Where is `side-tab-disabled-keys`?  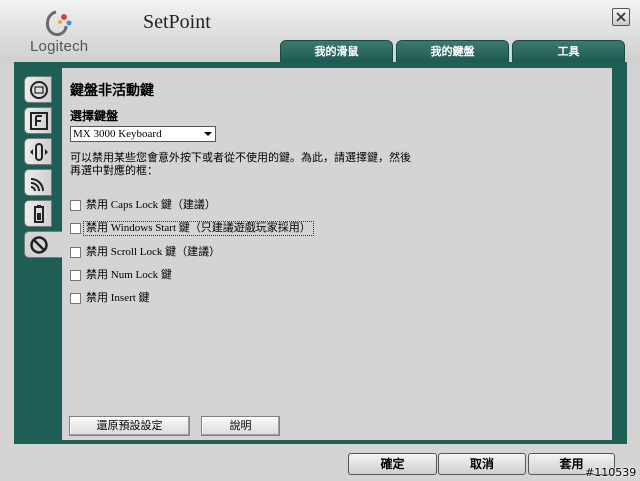
side-tab-disabled-keys is located at coordinates (43, 244).